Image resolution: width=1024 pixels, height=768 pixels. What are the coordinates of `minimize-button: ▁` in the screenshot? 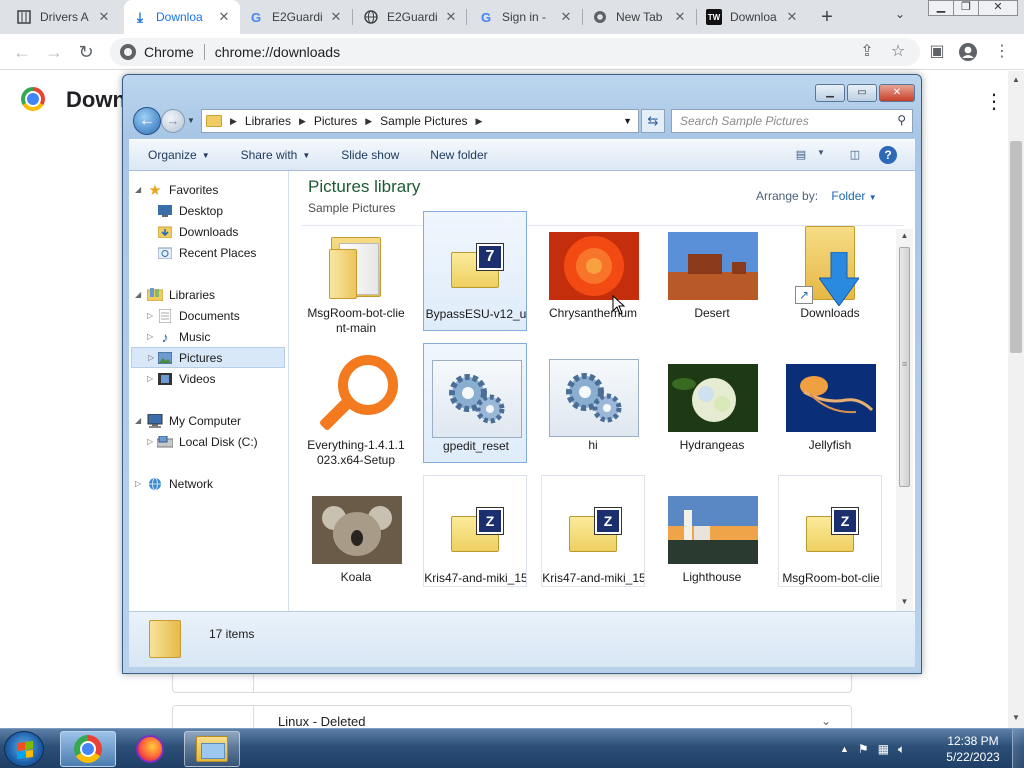 It's located at (941, 8).